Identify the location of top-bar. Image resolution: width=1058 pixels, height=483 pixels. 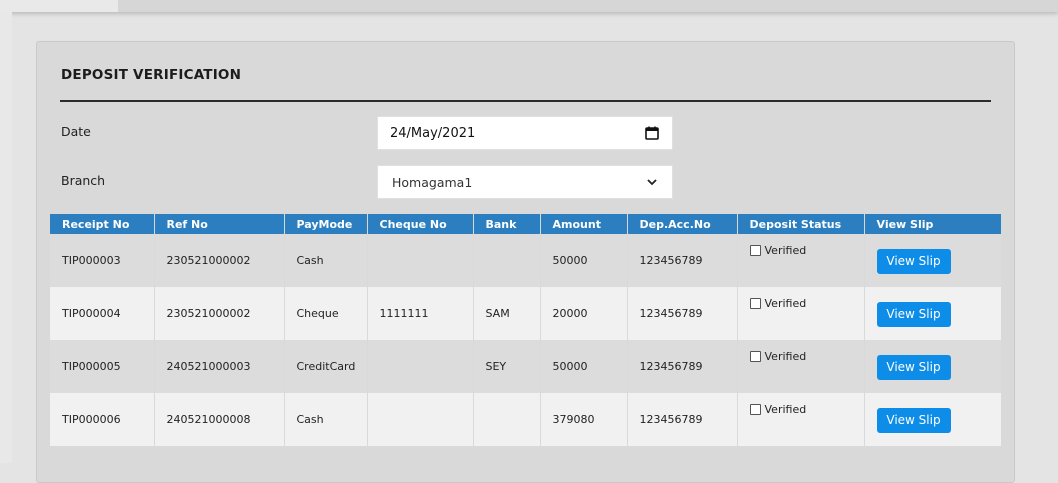
(529, 6).